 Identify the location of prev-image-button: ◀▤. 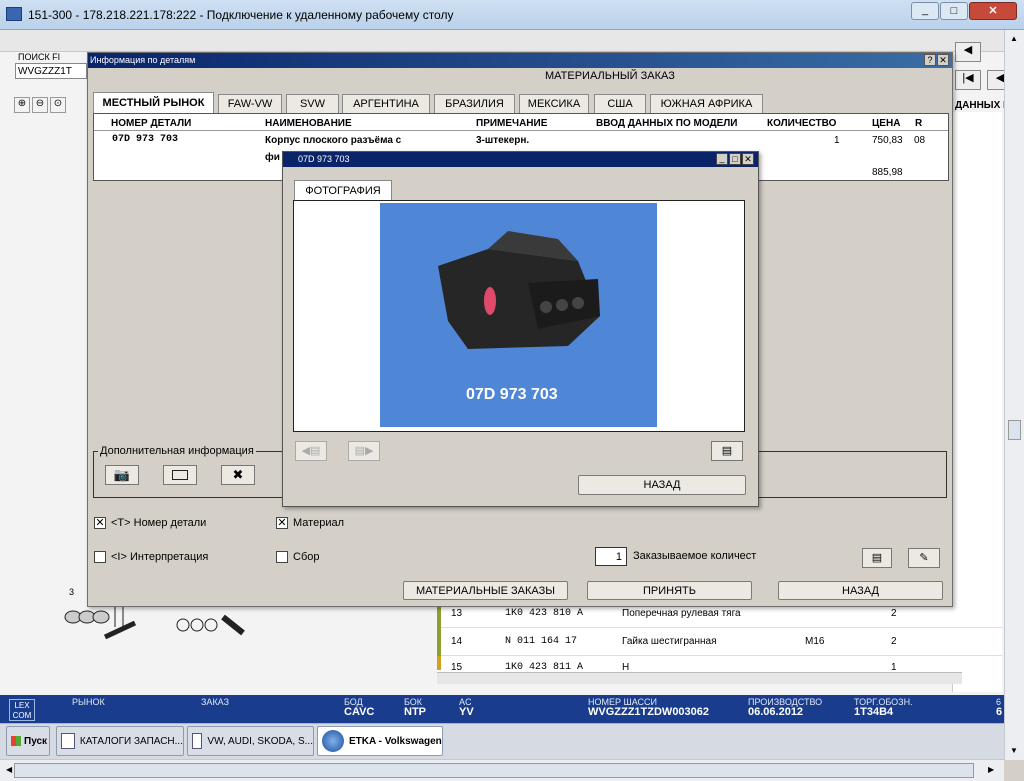
(311, 451).